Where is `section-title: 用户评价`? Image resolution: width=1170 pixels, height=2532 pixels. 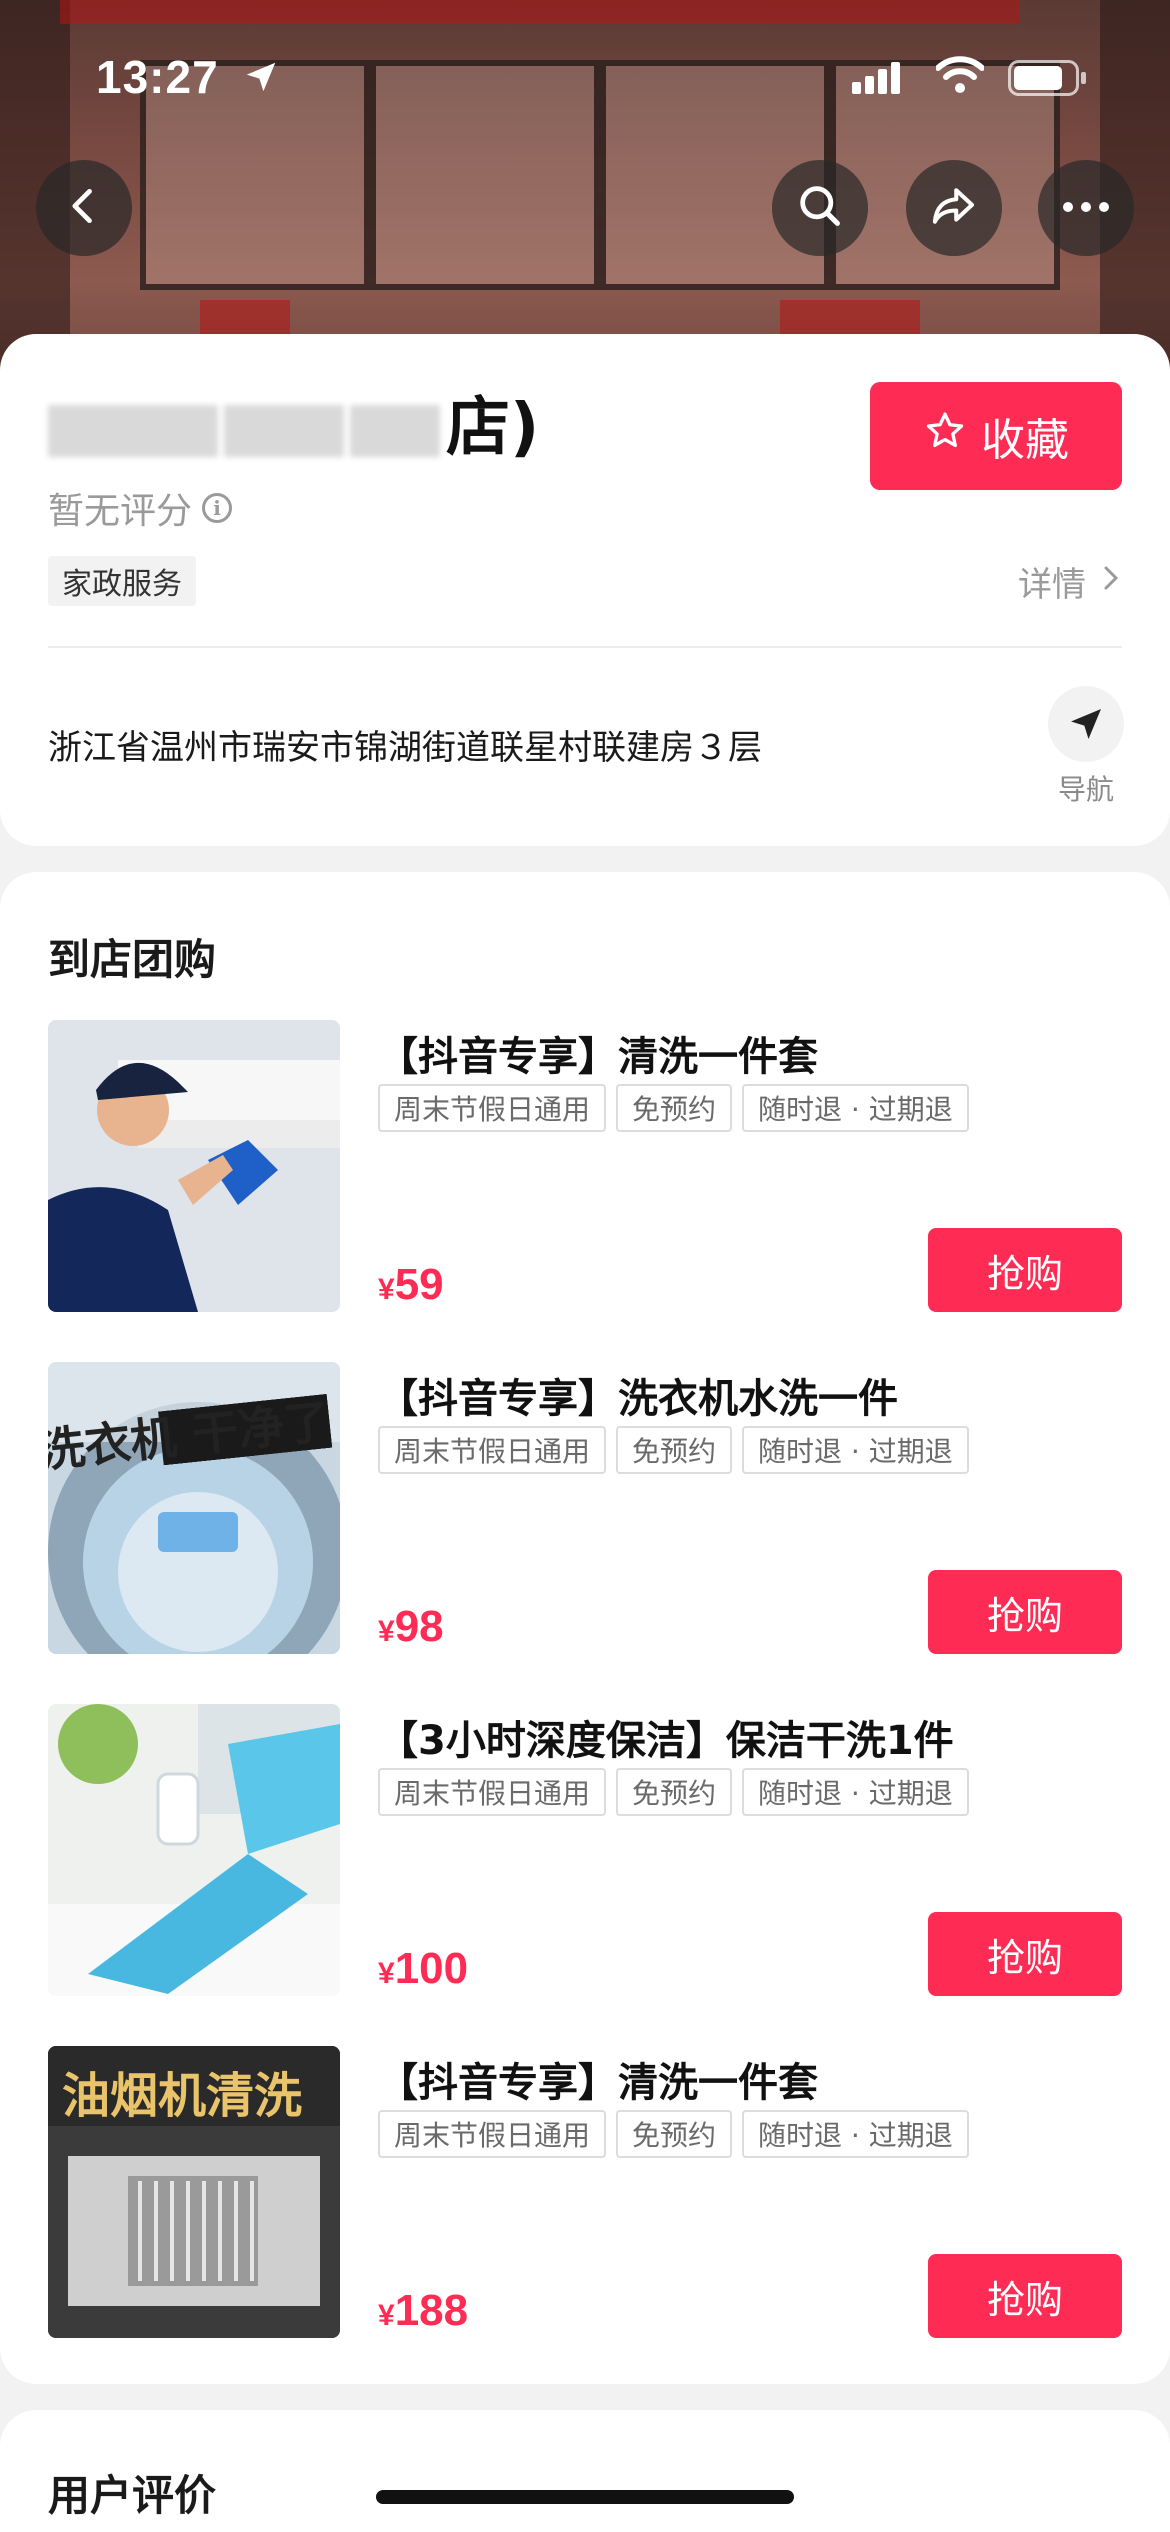 section-title: 用户评价 is located at coordinates (132, 2495).